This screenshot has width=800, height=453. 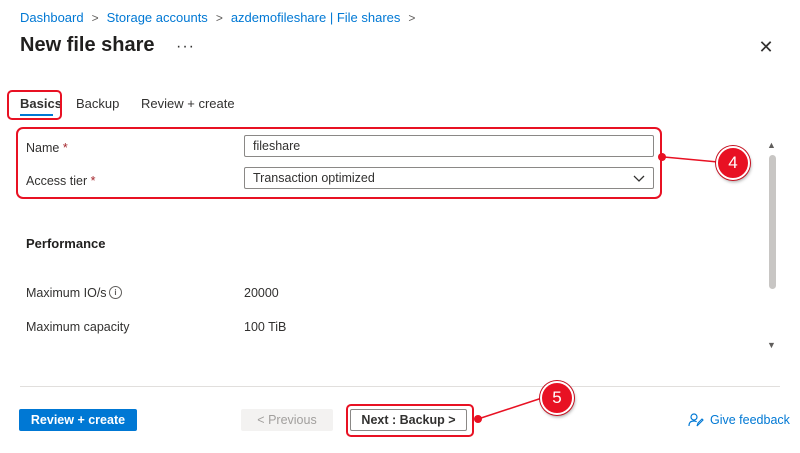 I want to click on callout-4-line, so click(x=691, y=159).